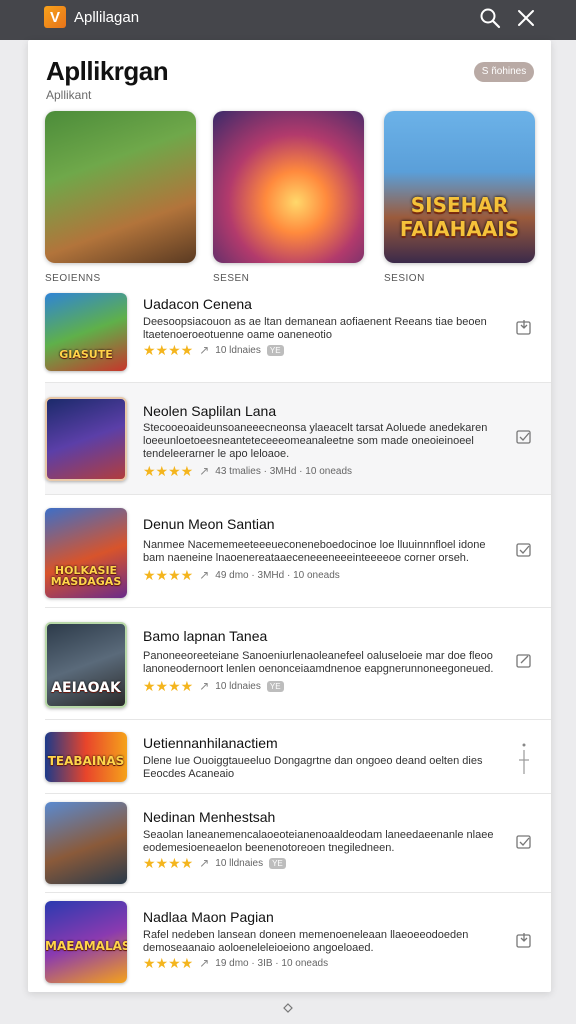 Image resolution: width=576 pixels, height=1024 pixels. What do you see at coordinates (490, 18) in the screenshot?
I see `search-icon` at bounding box center [490, 18].